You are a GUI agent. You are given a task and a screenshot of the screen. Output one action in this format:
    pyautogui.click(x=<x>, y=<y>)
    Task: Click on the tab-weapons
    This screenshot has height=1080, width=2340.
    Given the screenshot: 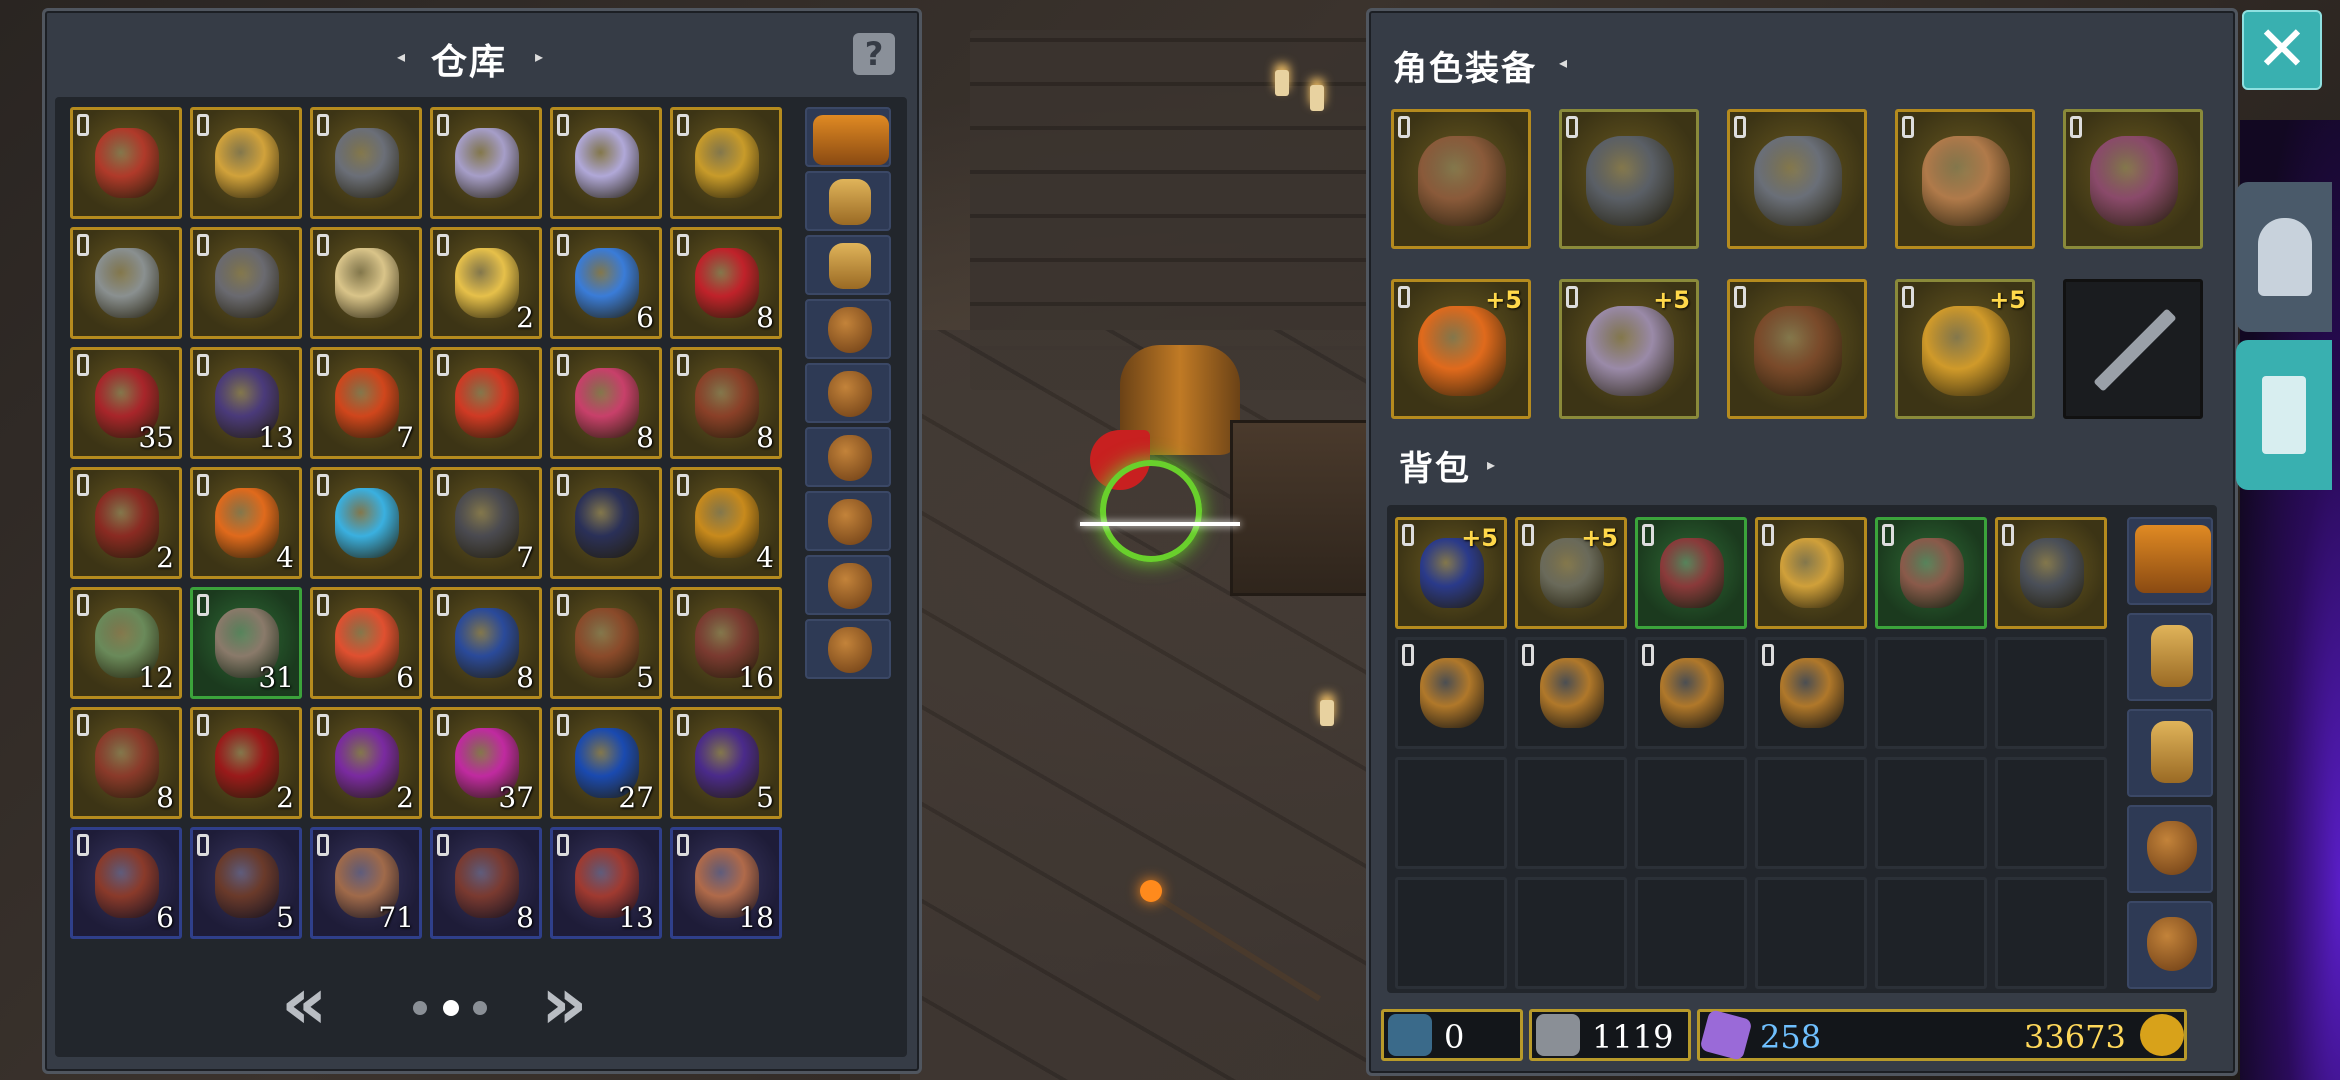 What is the action you would take?
    pyautogui.click(x=2284, y=415)
    